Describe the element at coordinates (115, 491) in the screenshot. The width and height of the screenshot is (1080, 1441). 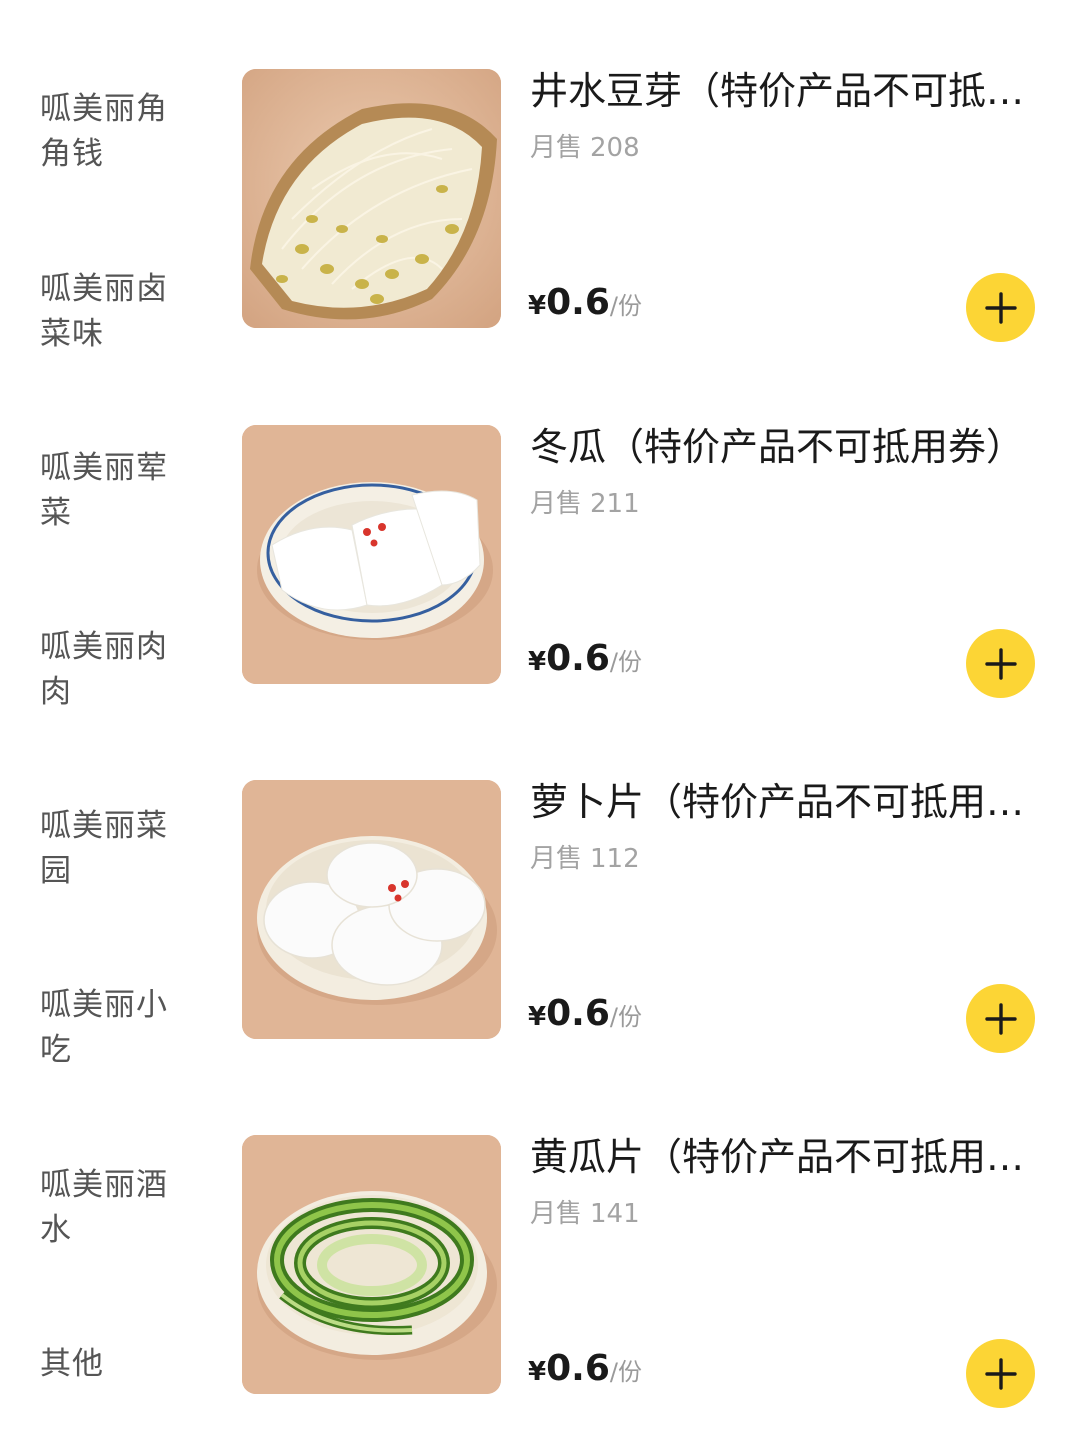
I see `sidebar-item-huncai: 呱美丽荤菜` at that location.